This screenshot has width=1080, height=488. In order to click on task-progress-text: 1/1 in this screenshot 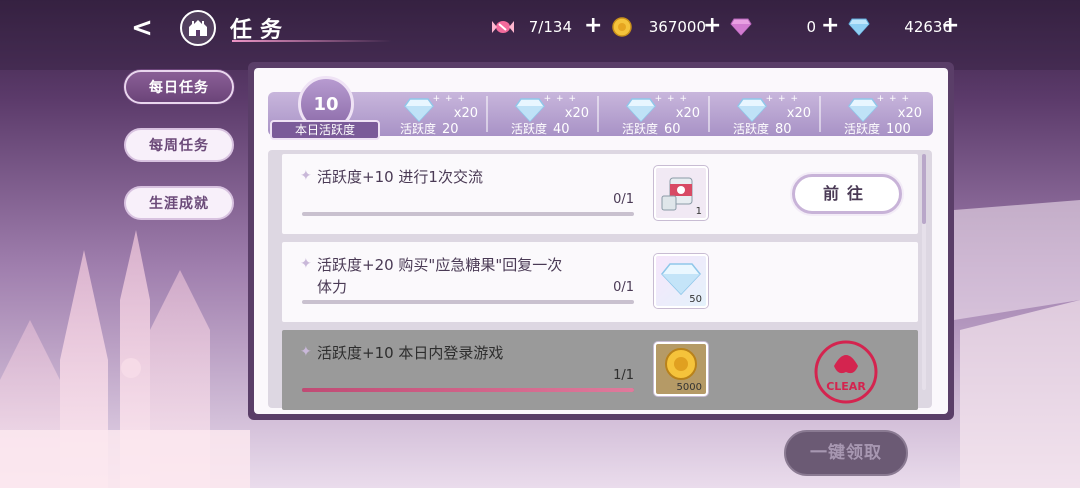, I will do `click(623, 375)`.